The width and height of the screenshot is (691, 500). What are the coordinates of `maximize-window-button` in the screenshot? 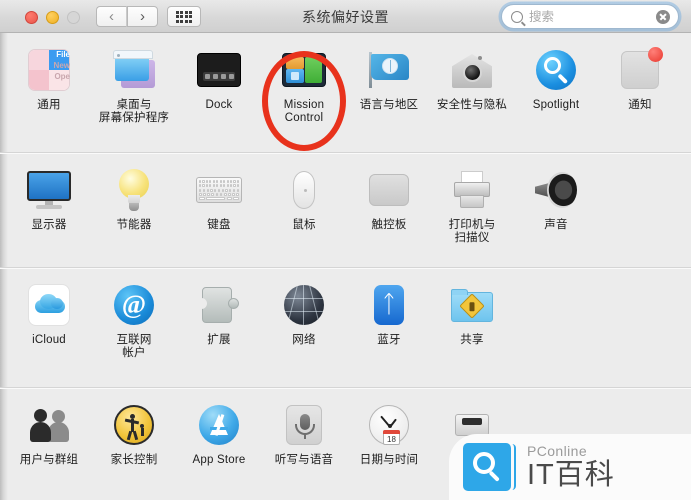 It's located at (73, 17).